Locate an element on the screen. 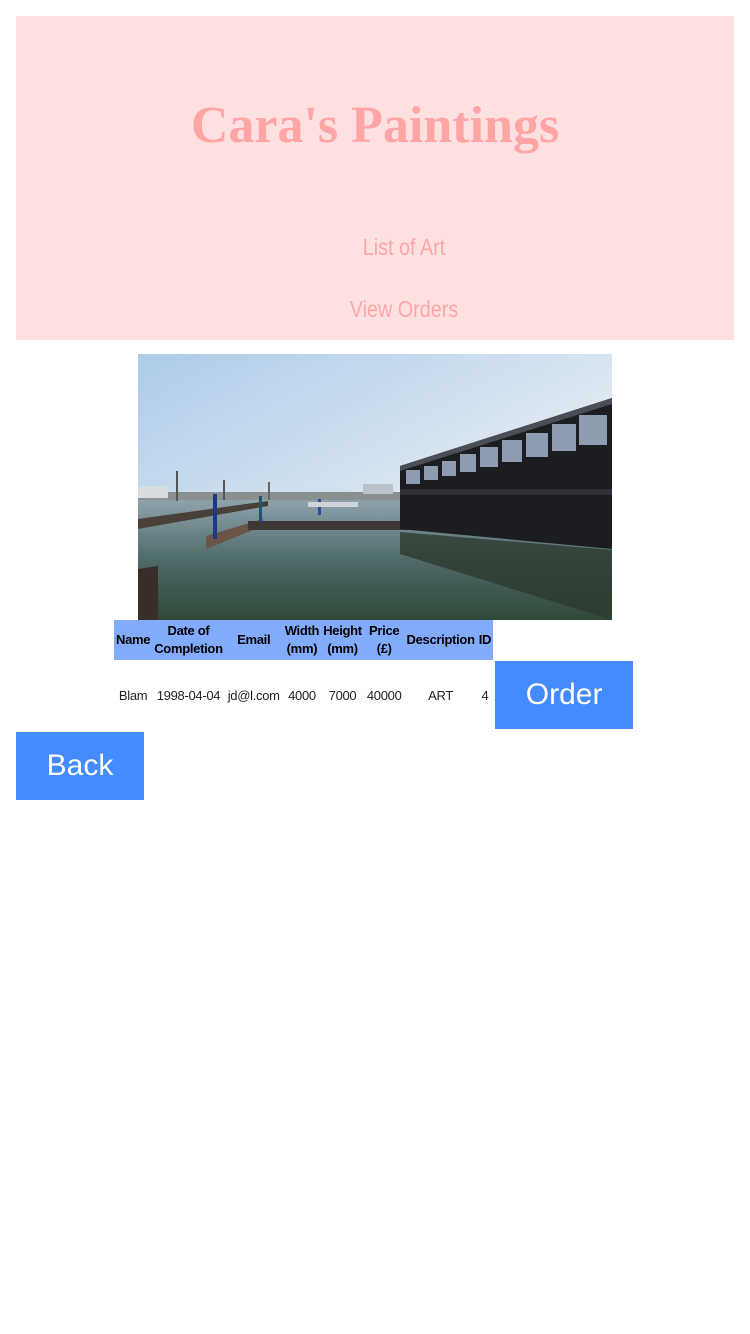 This screenshot has width=750, height=1334. site-title: Cara's Paintings is located at coordinates (375, 125).